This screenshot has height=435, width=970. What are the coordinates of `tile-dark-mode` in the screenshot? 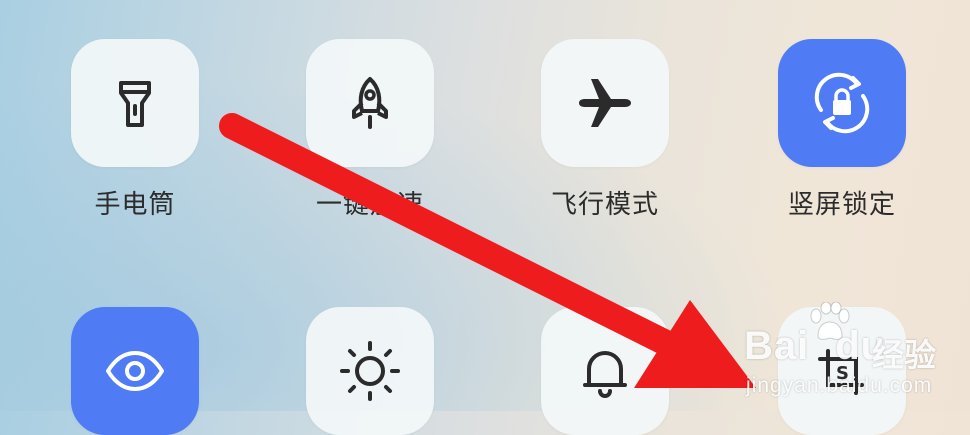 It's located at (370, 371).